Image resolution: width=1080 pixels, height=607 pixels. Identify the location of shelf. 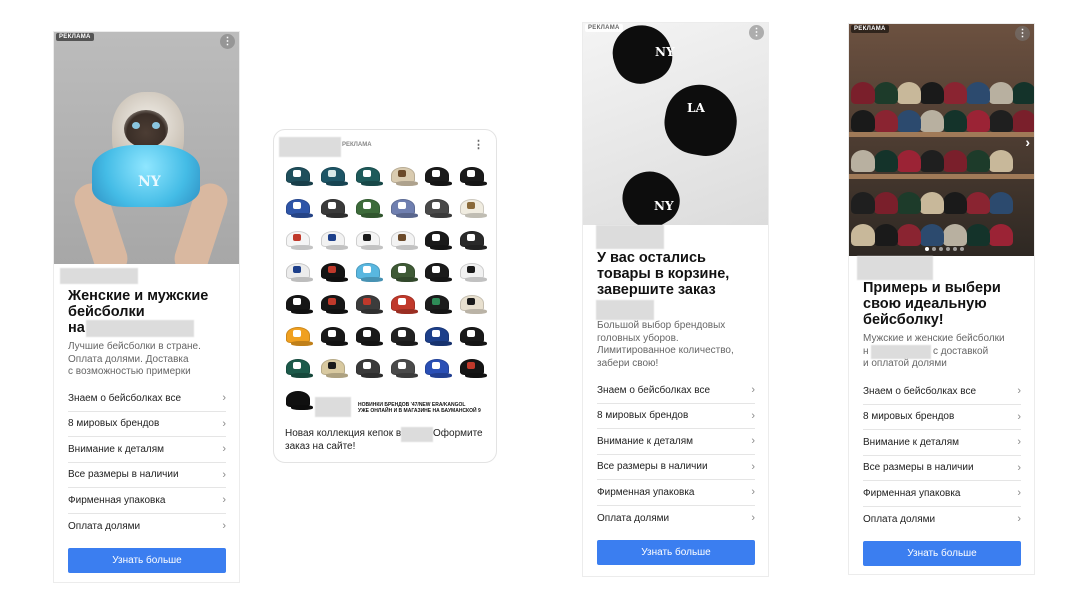
(941, 176).